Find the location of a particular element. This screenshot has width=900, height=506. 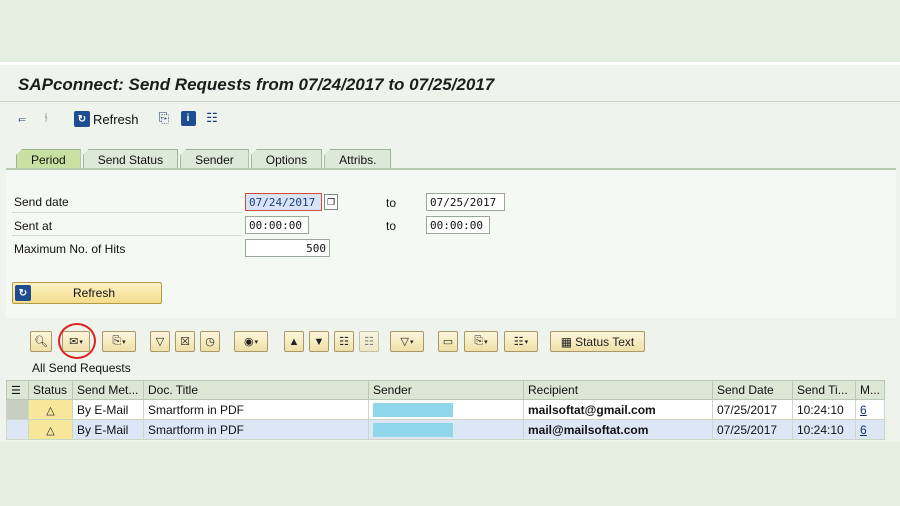

print-preview-button: ▭ is located at coordinates (448, 341).